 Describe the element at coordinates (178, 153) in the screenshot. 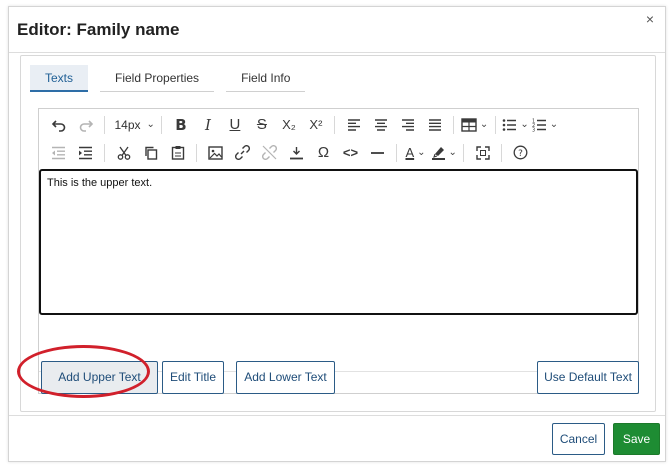

I see `paste-icon` at that location.